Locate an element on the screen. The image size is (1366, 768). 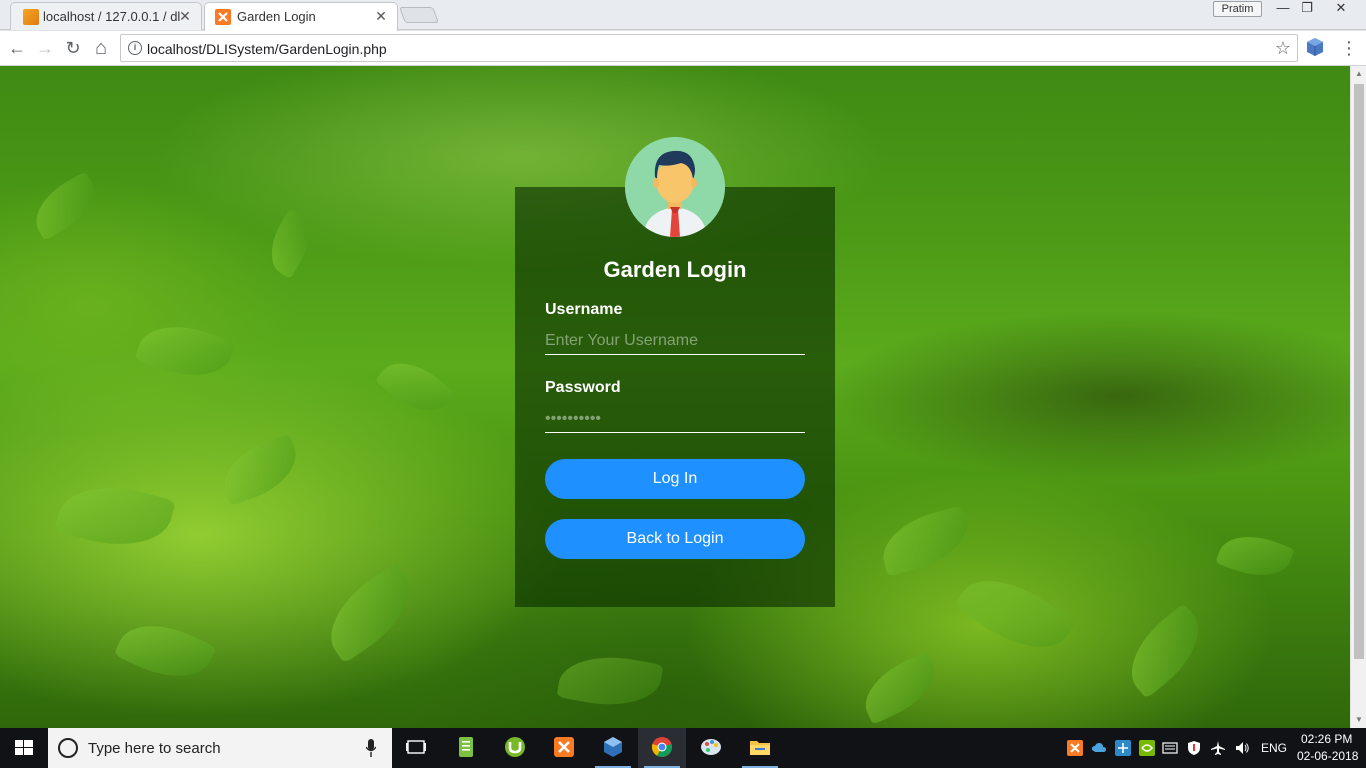
paint-button is located at coordinates (711, 748).